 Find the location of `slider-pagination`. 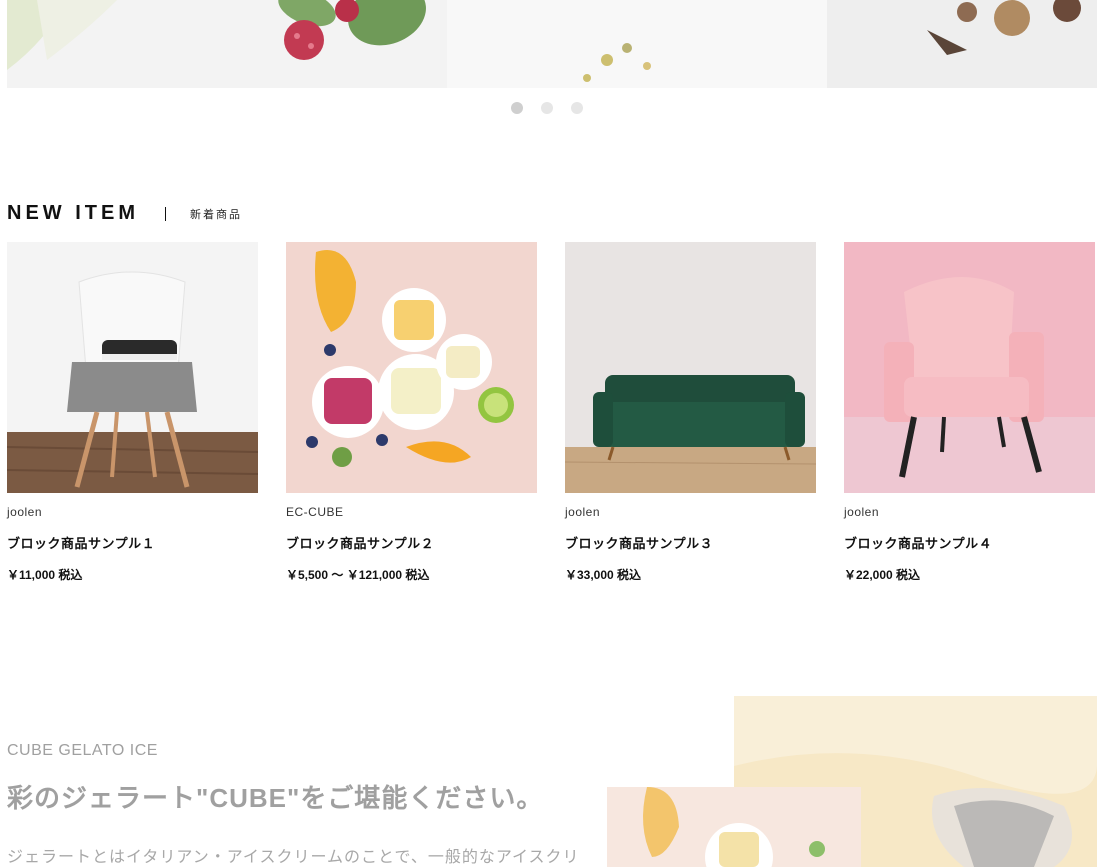

slider-pagination is located at coordinates (547, 108).